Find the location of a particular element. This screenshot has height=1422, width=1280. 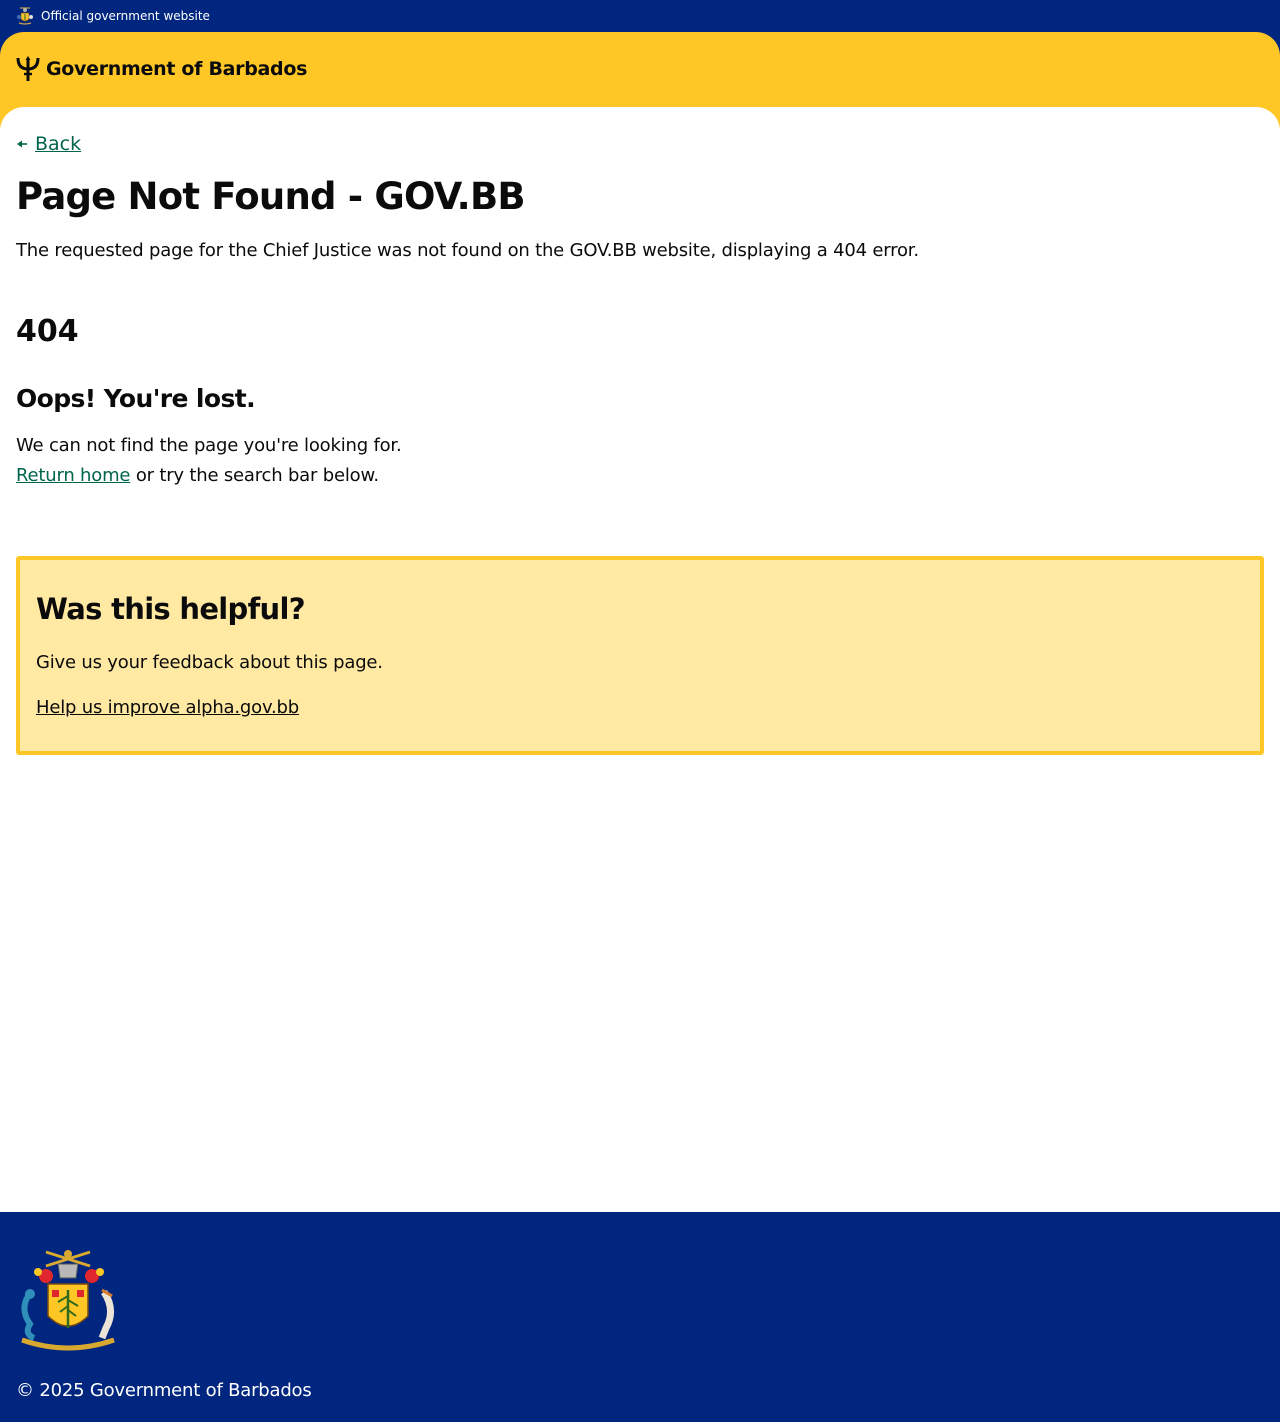

home-link: Government of Barbados is located at coordinates (161, 69).